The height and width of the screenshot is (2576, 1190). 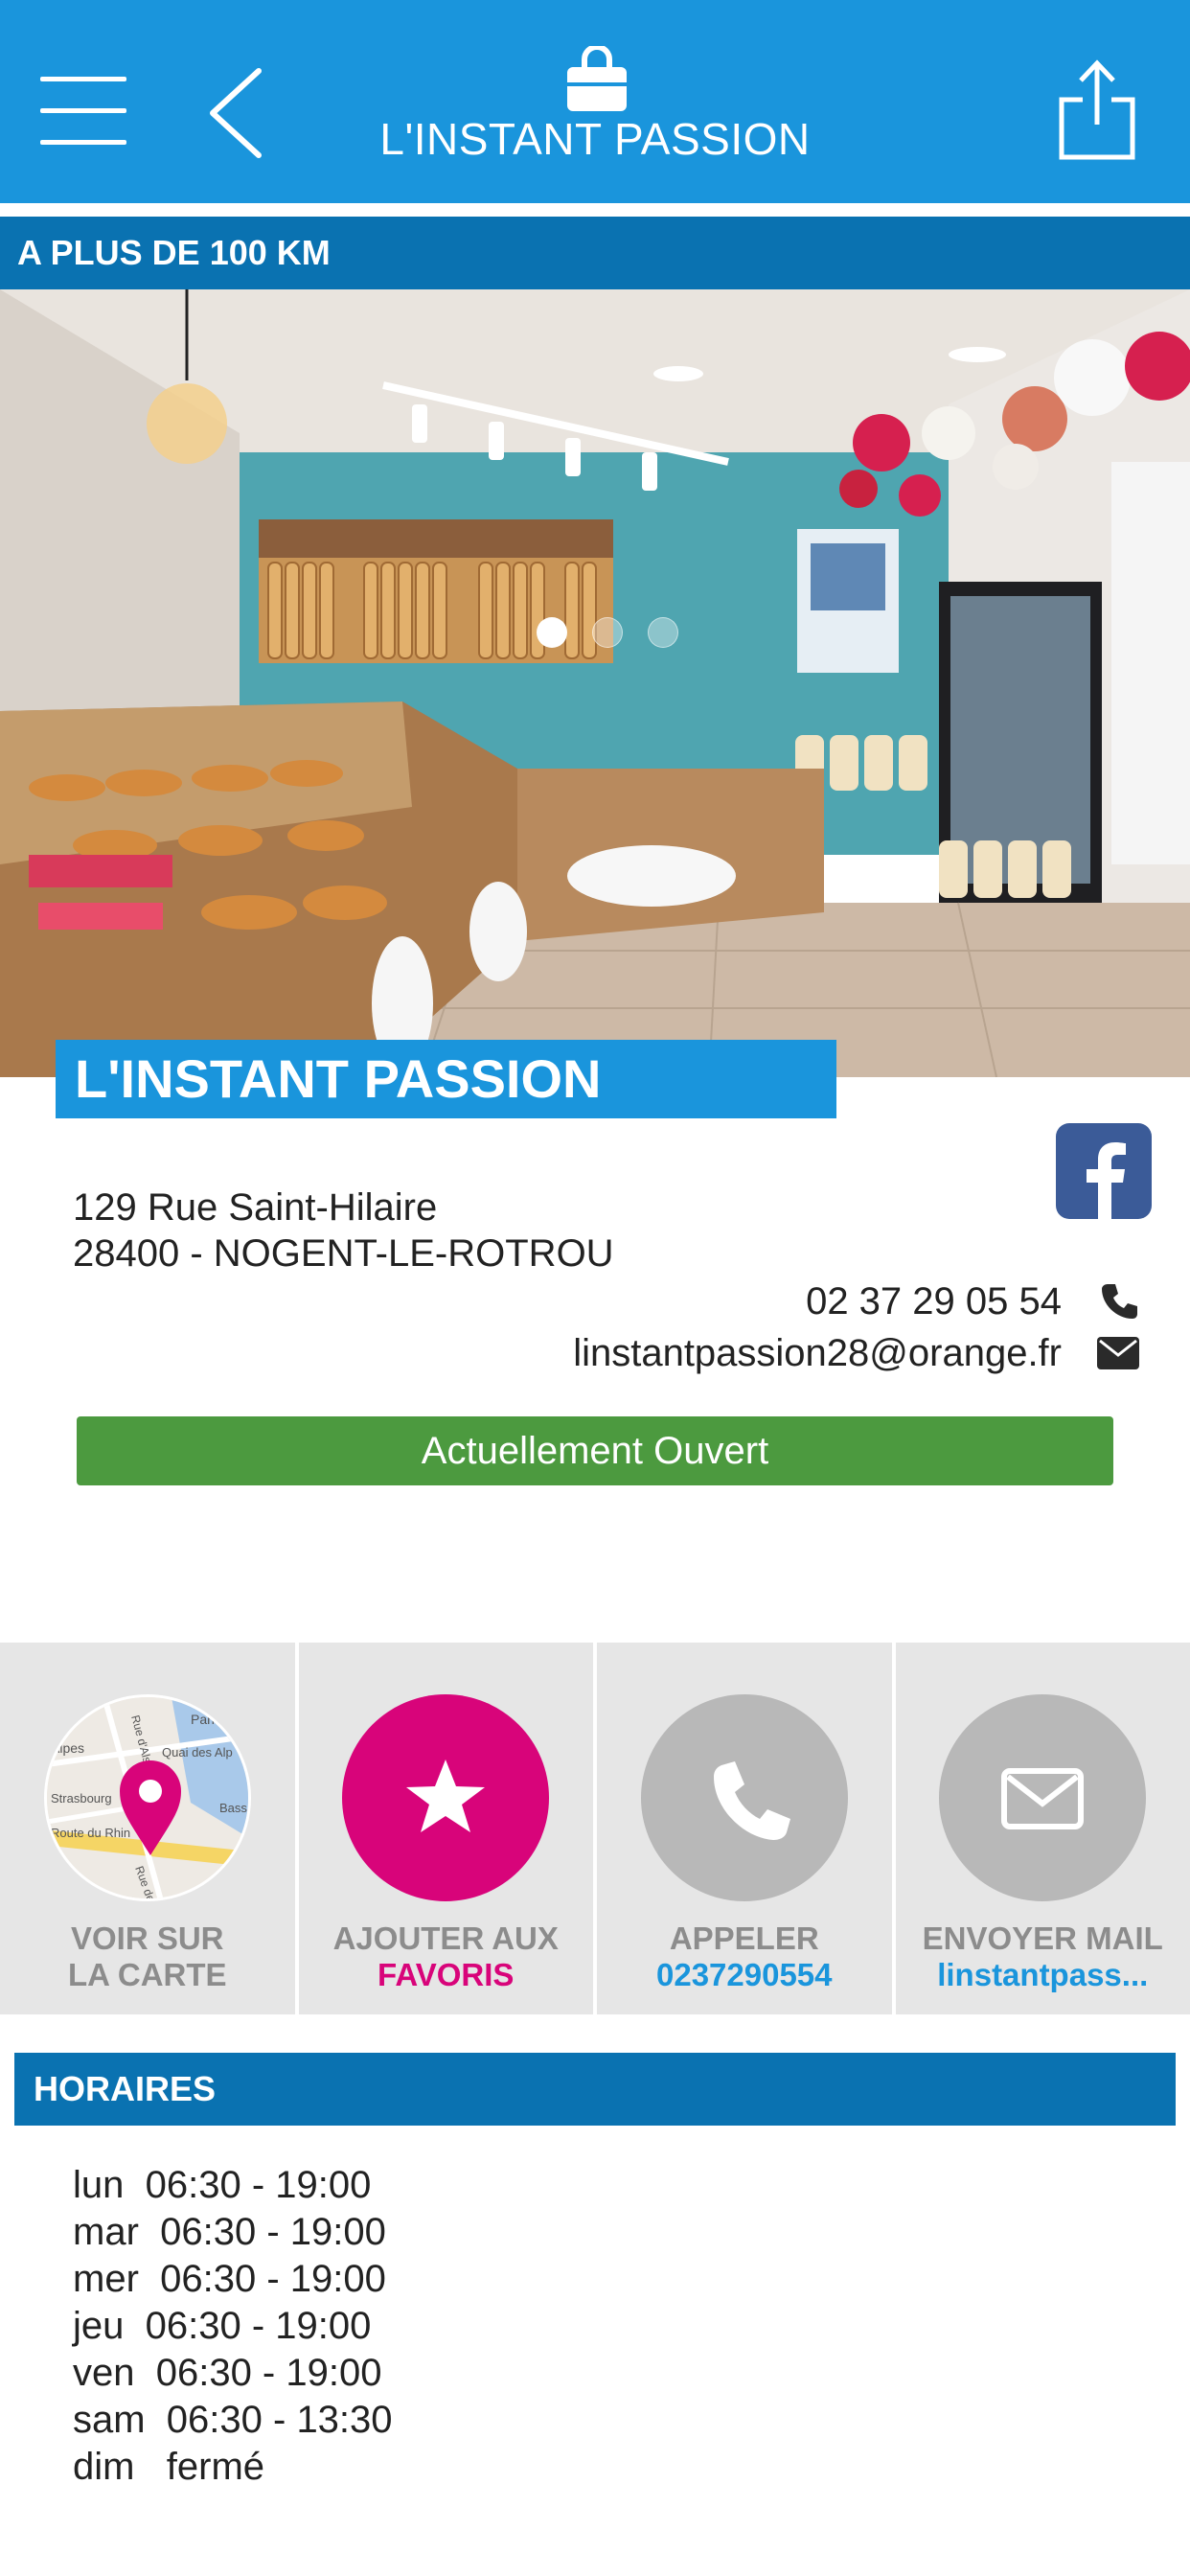 What do you see at coordinates (169, 2467) in the screenshot?
I see `hours-row: dim fermé` at bounding box center [169, 2467].